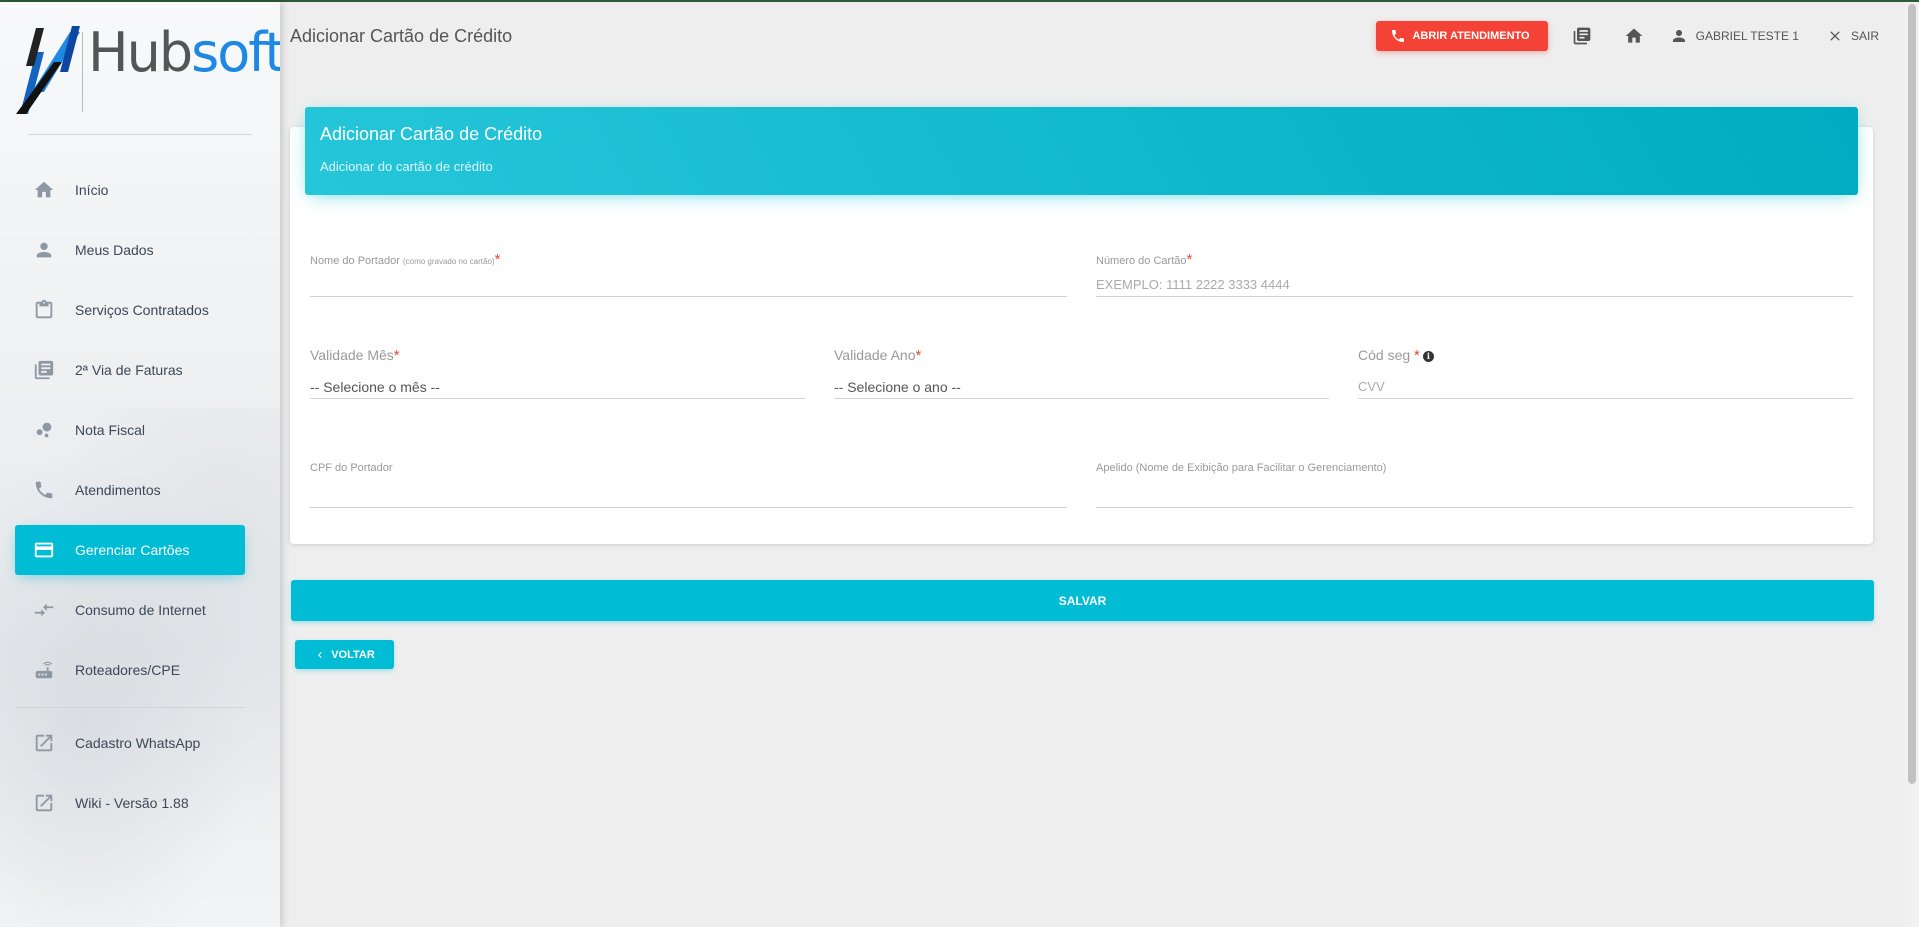  I want to click on sidebar-item-consumo-internet: Consumo de Internet, so click(130, 610).